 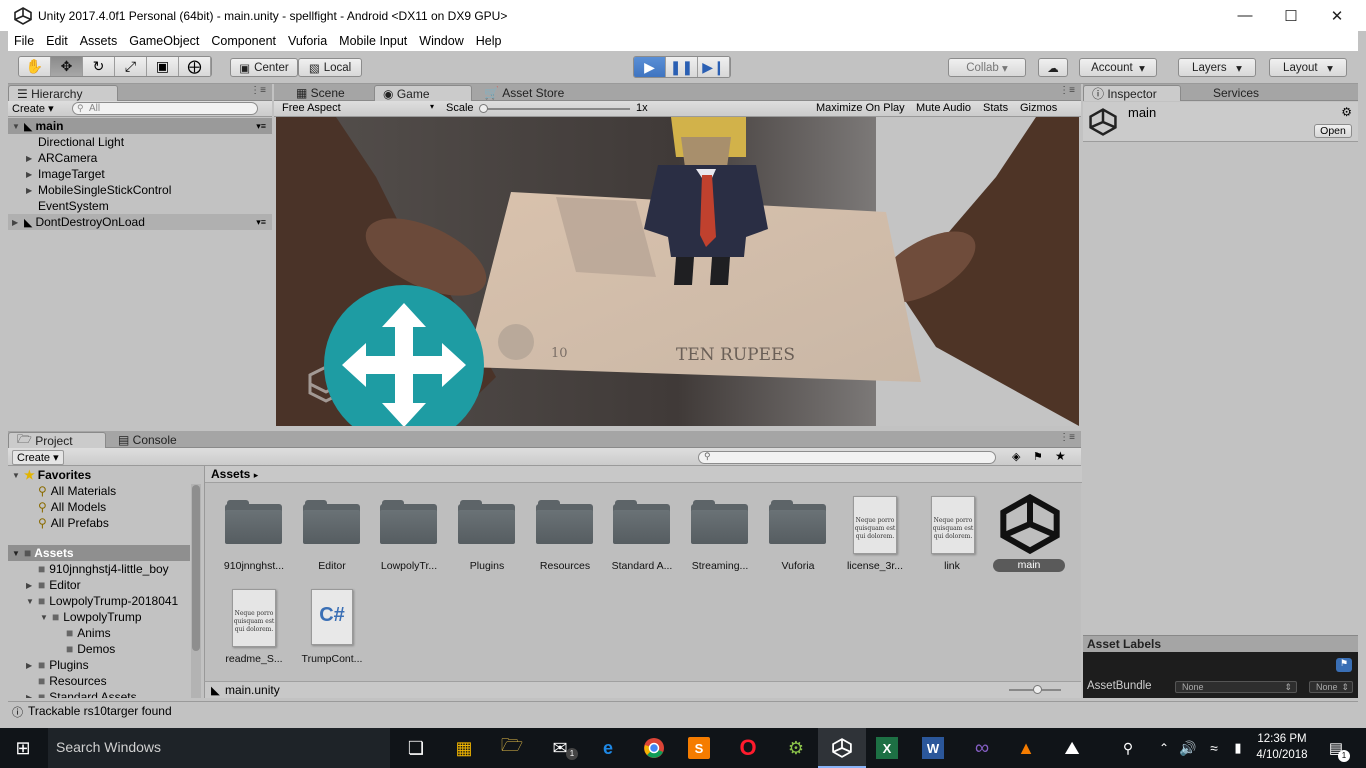 I want to click on tree-folder: ■ Anims, so click(x=88, y=633).